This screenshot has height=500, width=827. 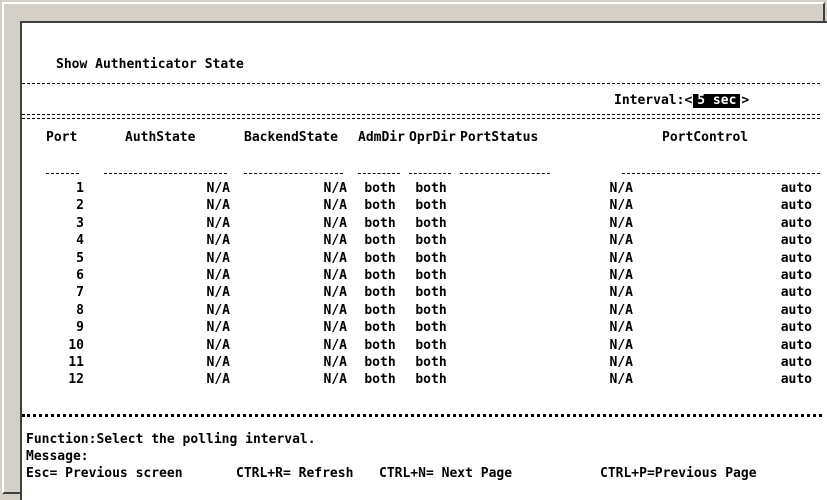 I want to click on help-prev-page: CTRL+P=Previous Page, so click(x=678, y=474).